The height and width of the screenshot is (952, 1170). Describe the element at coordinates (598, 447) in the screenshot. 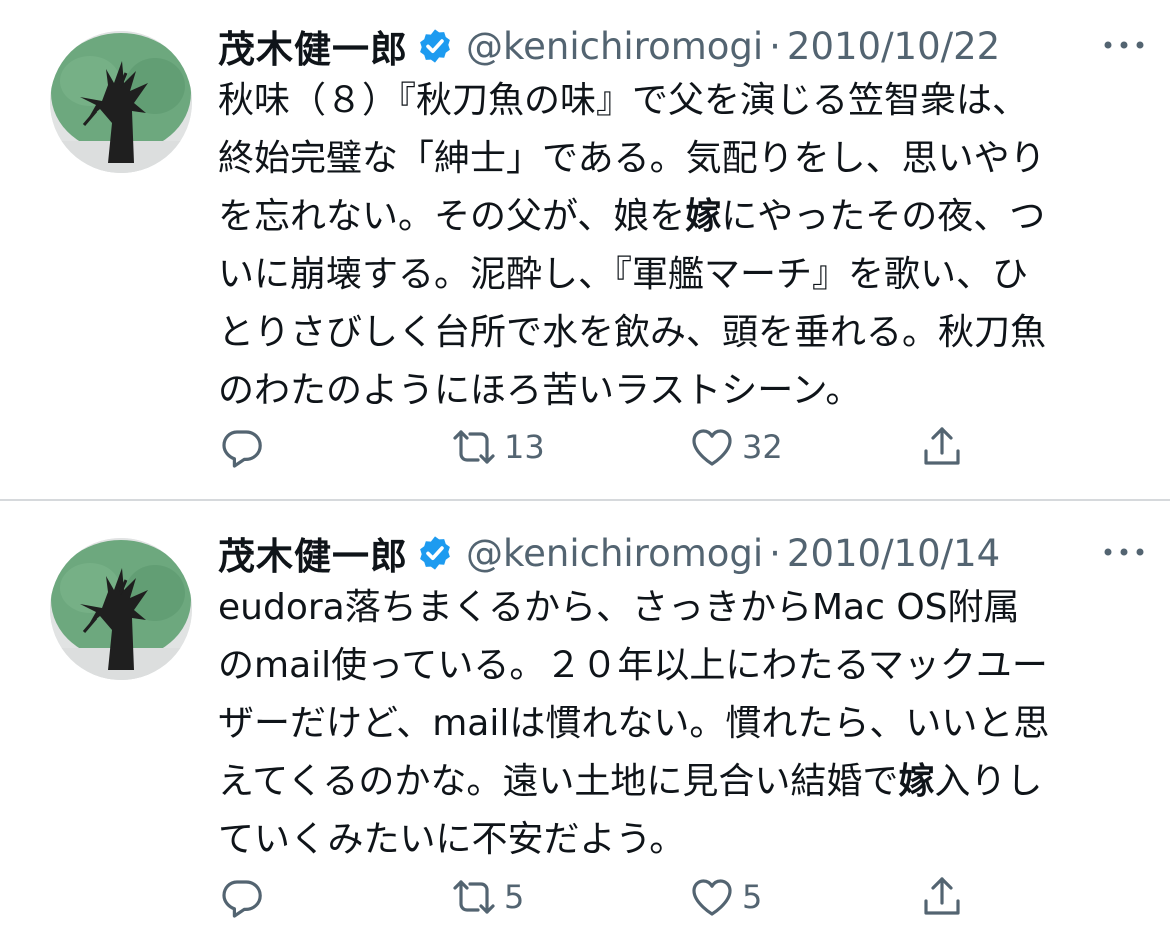

I see `tweet-actions: 13 32` at that location.